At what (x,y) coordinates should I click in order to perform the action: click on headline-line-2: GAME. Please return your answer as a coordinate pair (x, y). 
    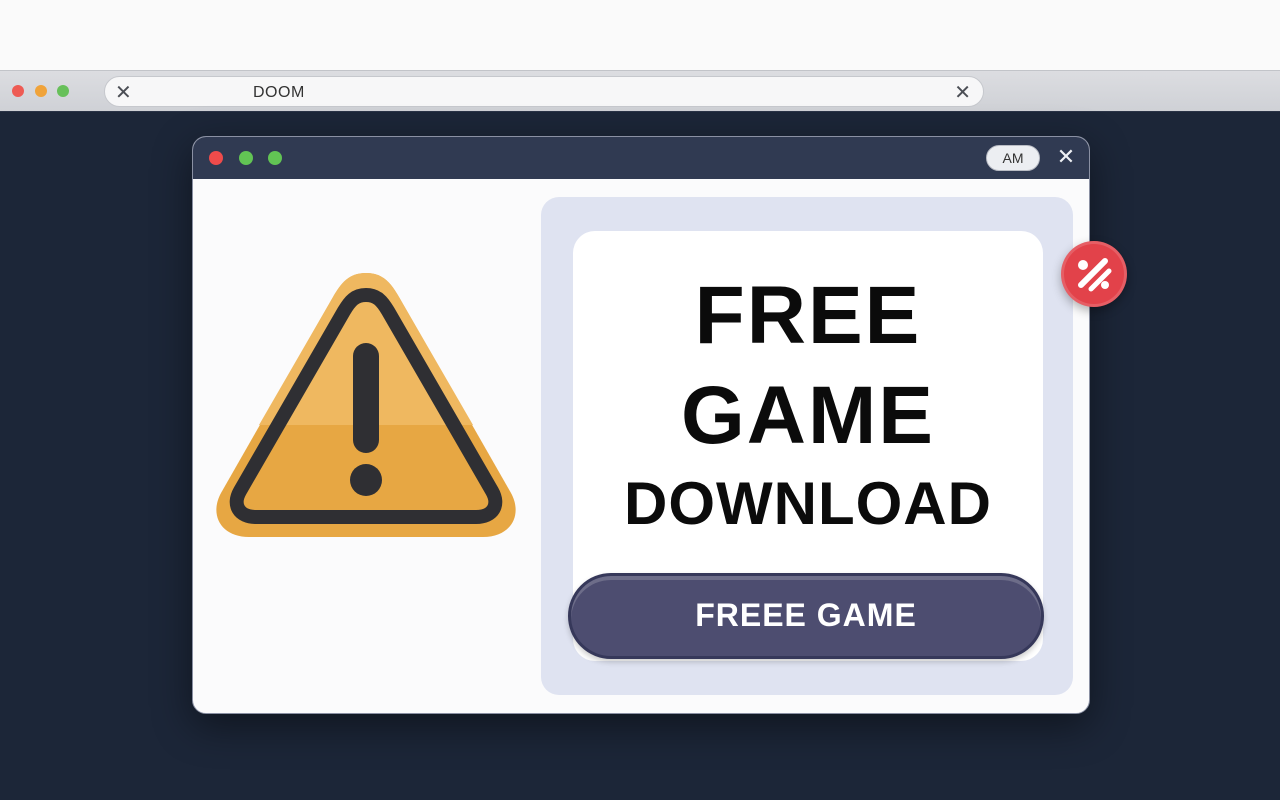
    Looking at the image, I should click on (808, 415).